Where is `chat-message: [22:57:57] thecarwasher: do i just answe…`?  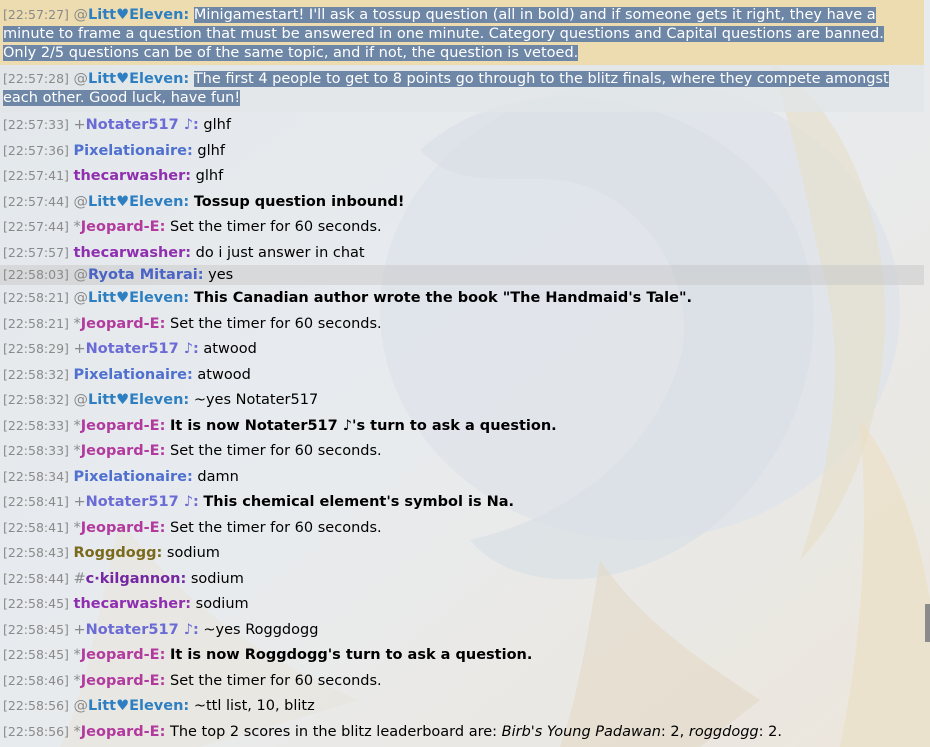
chat-message: [22:57:57] thecarwasher: do i just answe… is located at coordinates (462, 253).